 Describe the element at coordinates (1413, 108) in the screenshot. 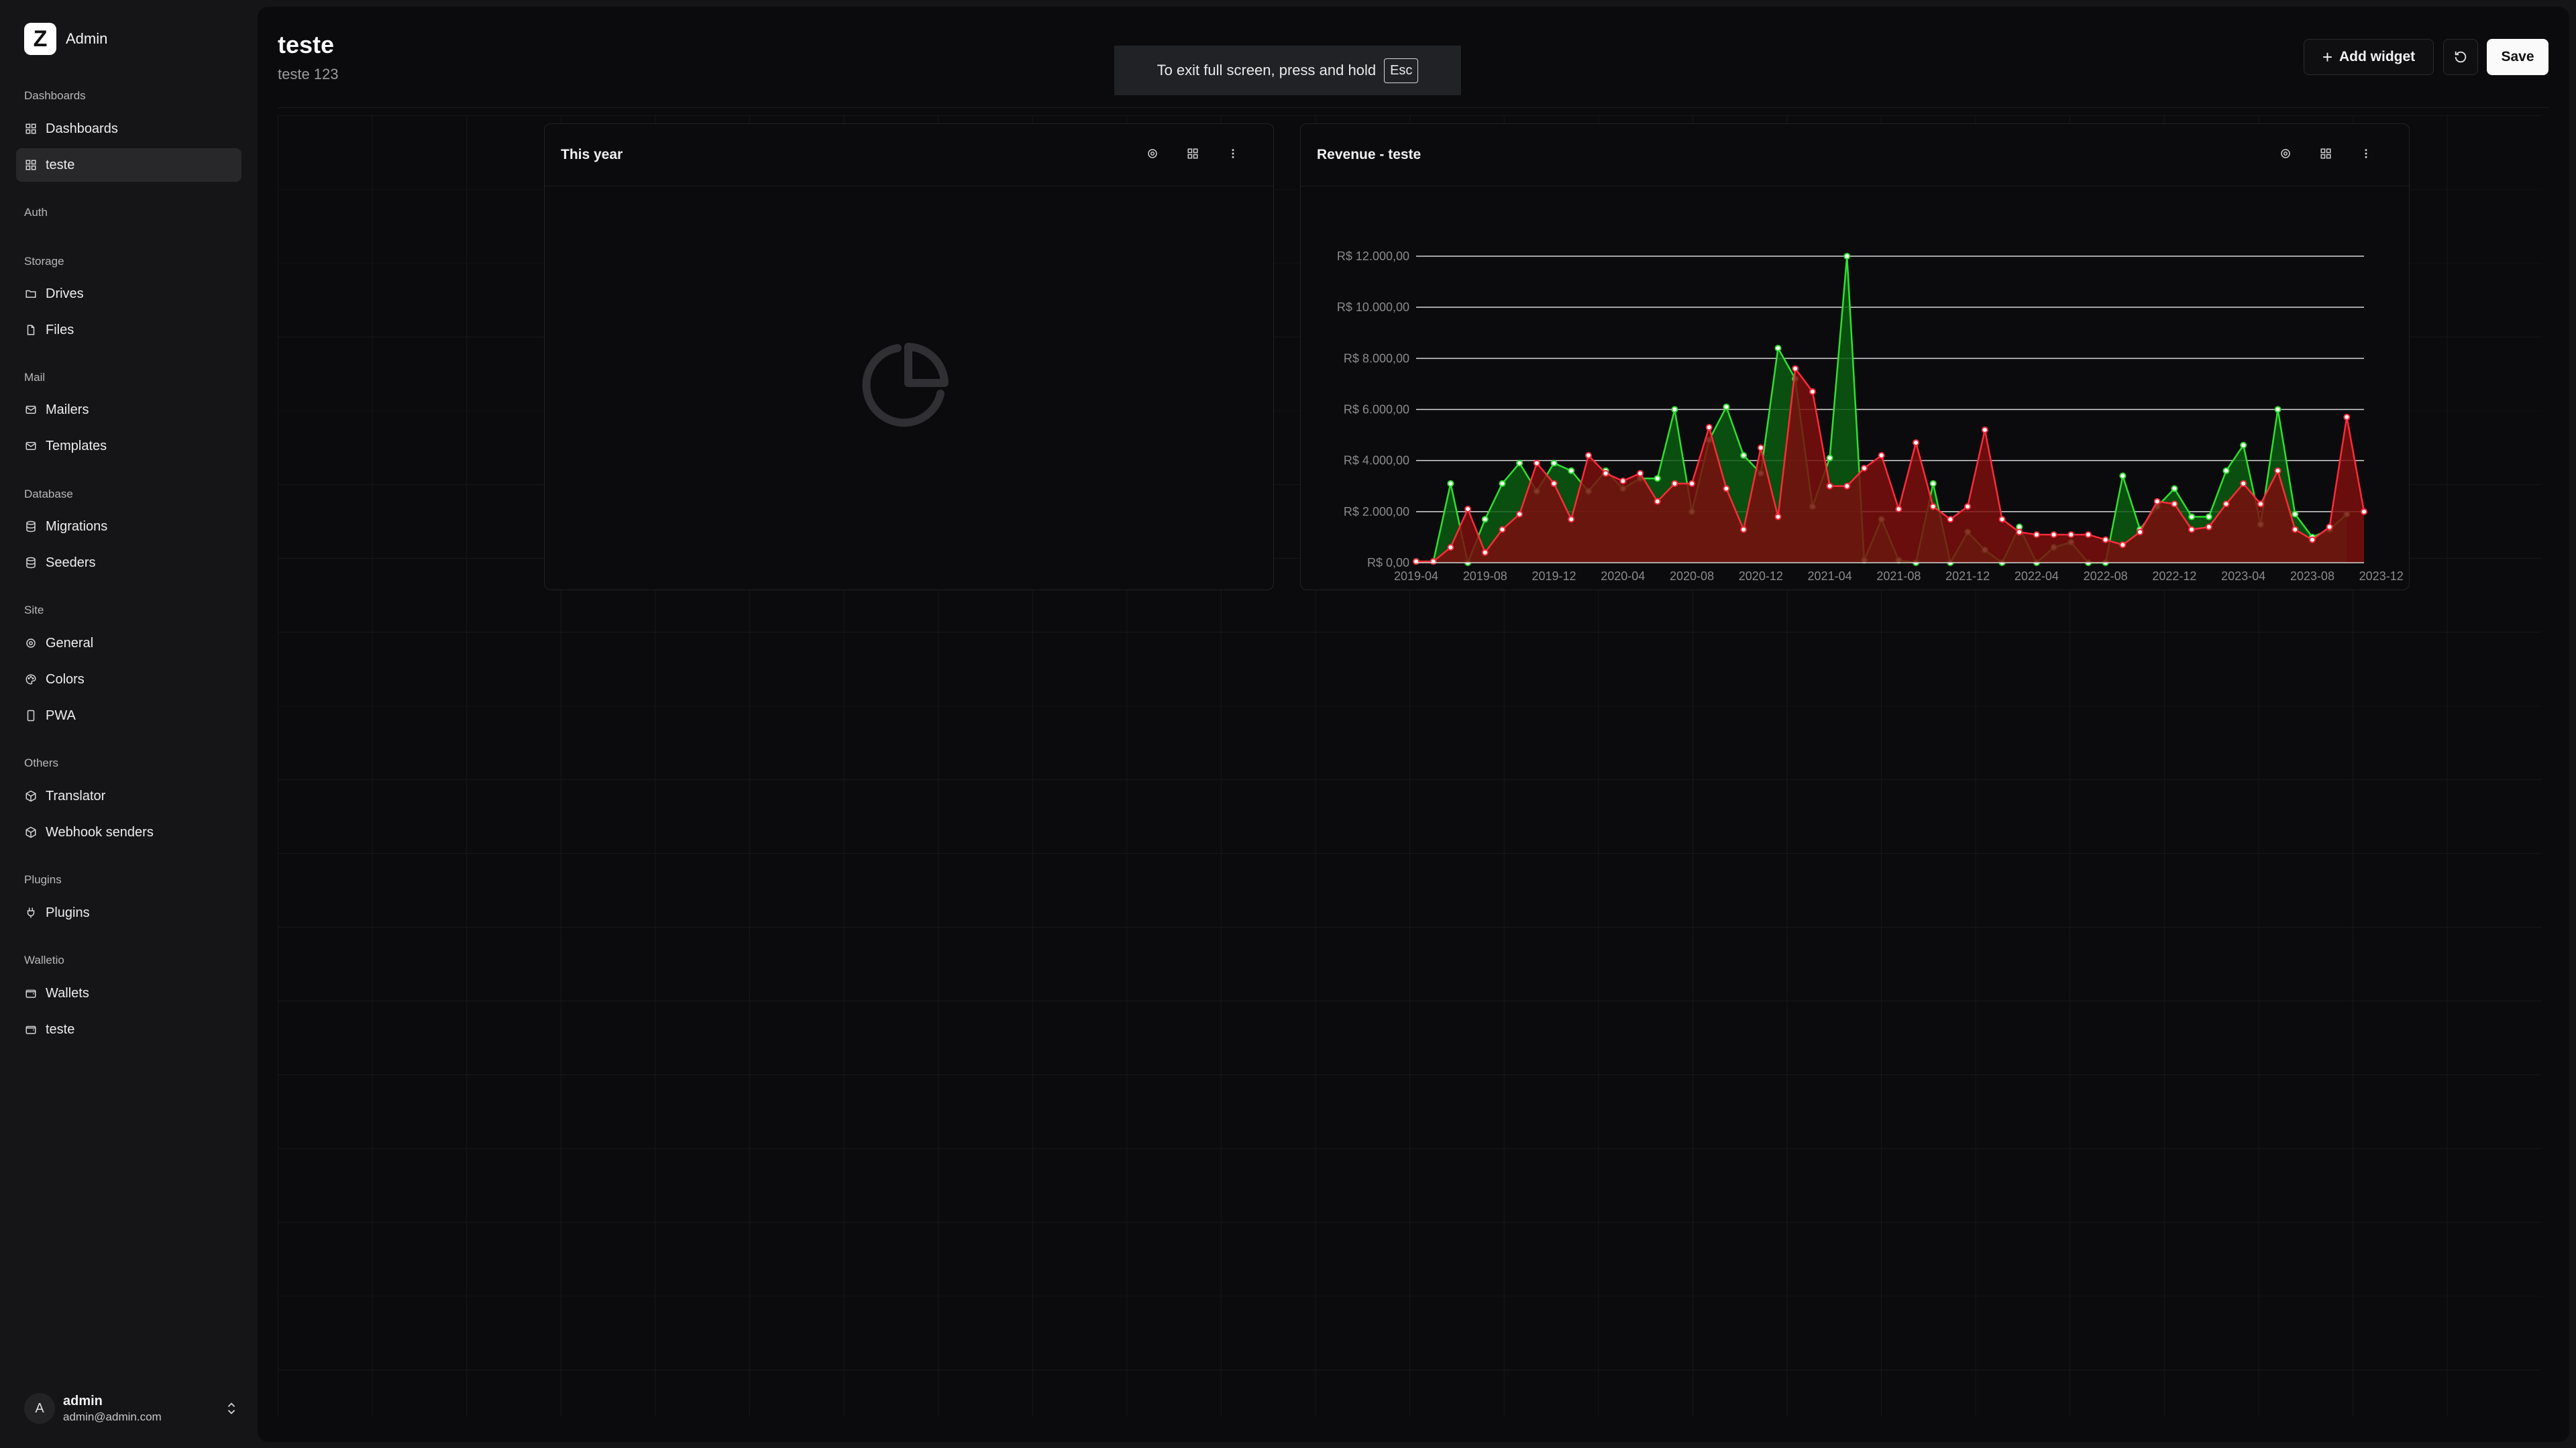

I see `header-divider` at that location.